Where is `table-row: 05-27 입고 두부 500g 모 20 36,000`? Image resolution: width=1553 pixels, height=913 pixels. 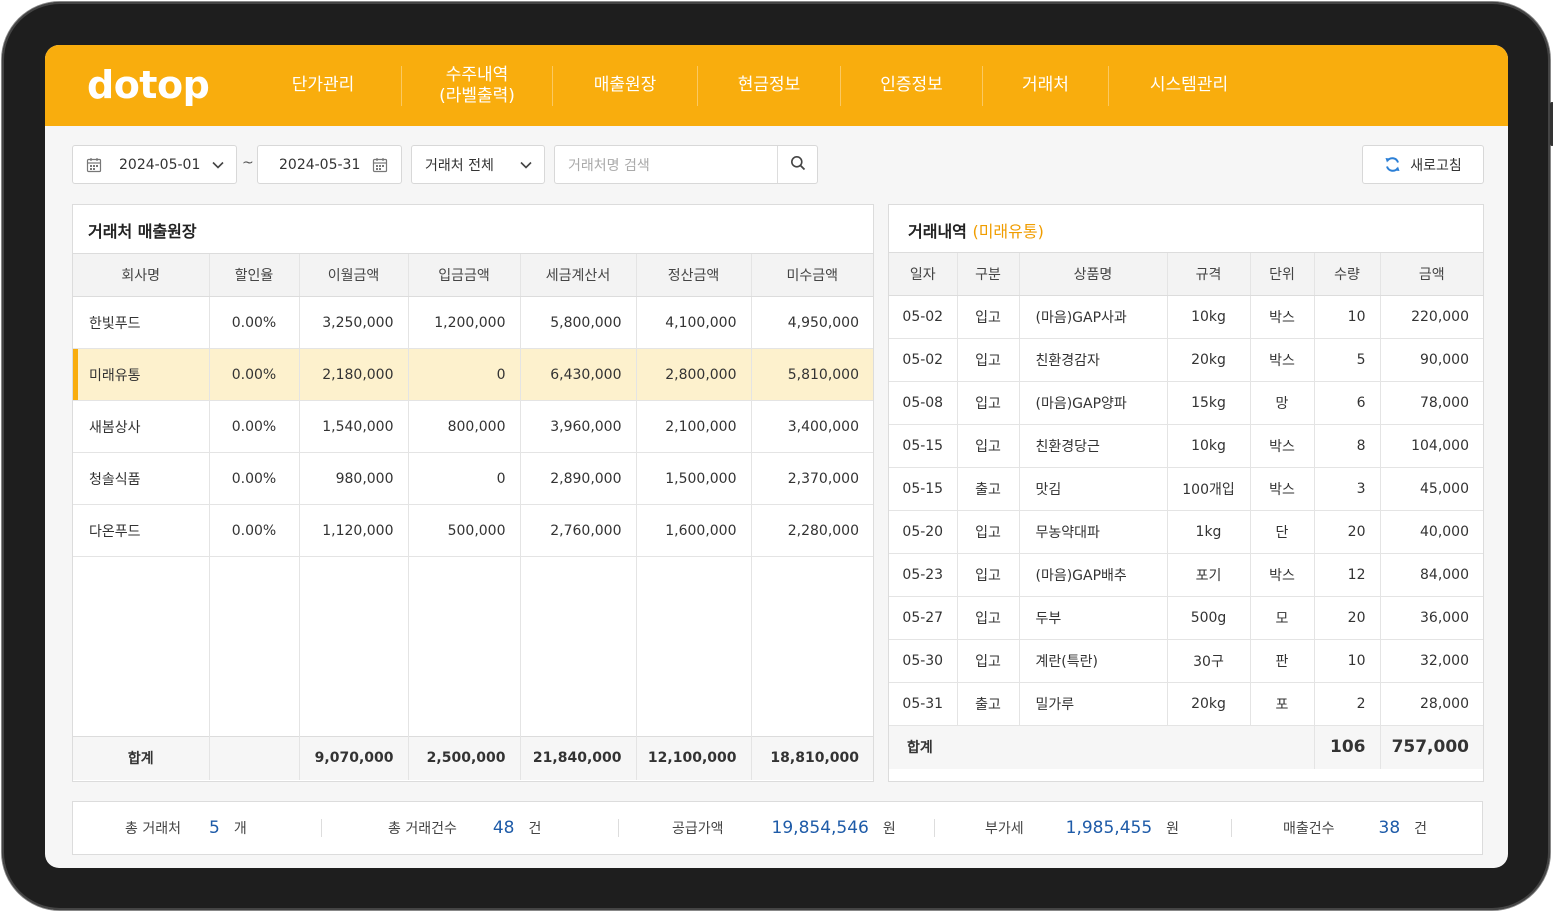
table-row: 05-27 입고 두부 500g 모 20 36,000 is located at coordinates (1186, 618).